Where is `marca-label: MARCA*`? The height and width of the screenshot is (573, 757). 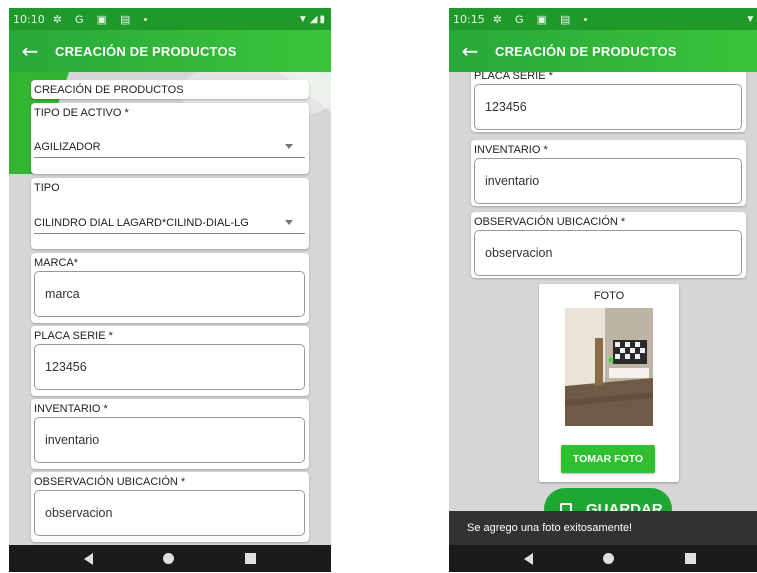
marca-label: MARCA* is located at coordinates (56, 263).